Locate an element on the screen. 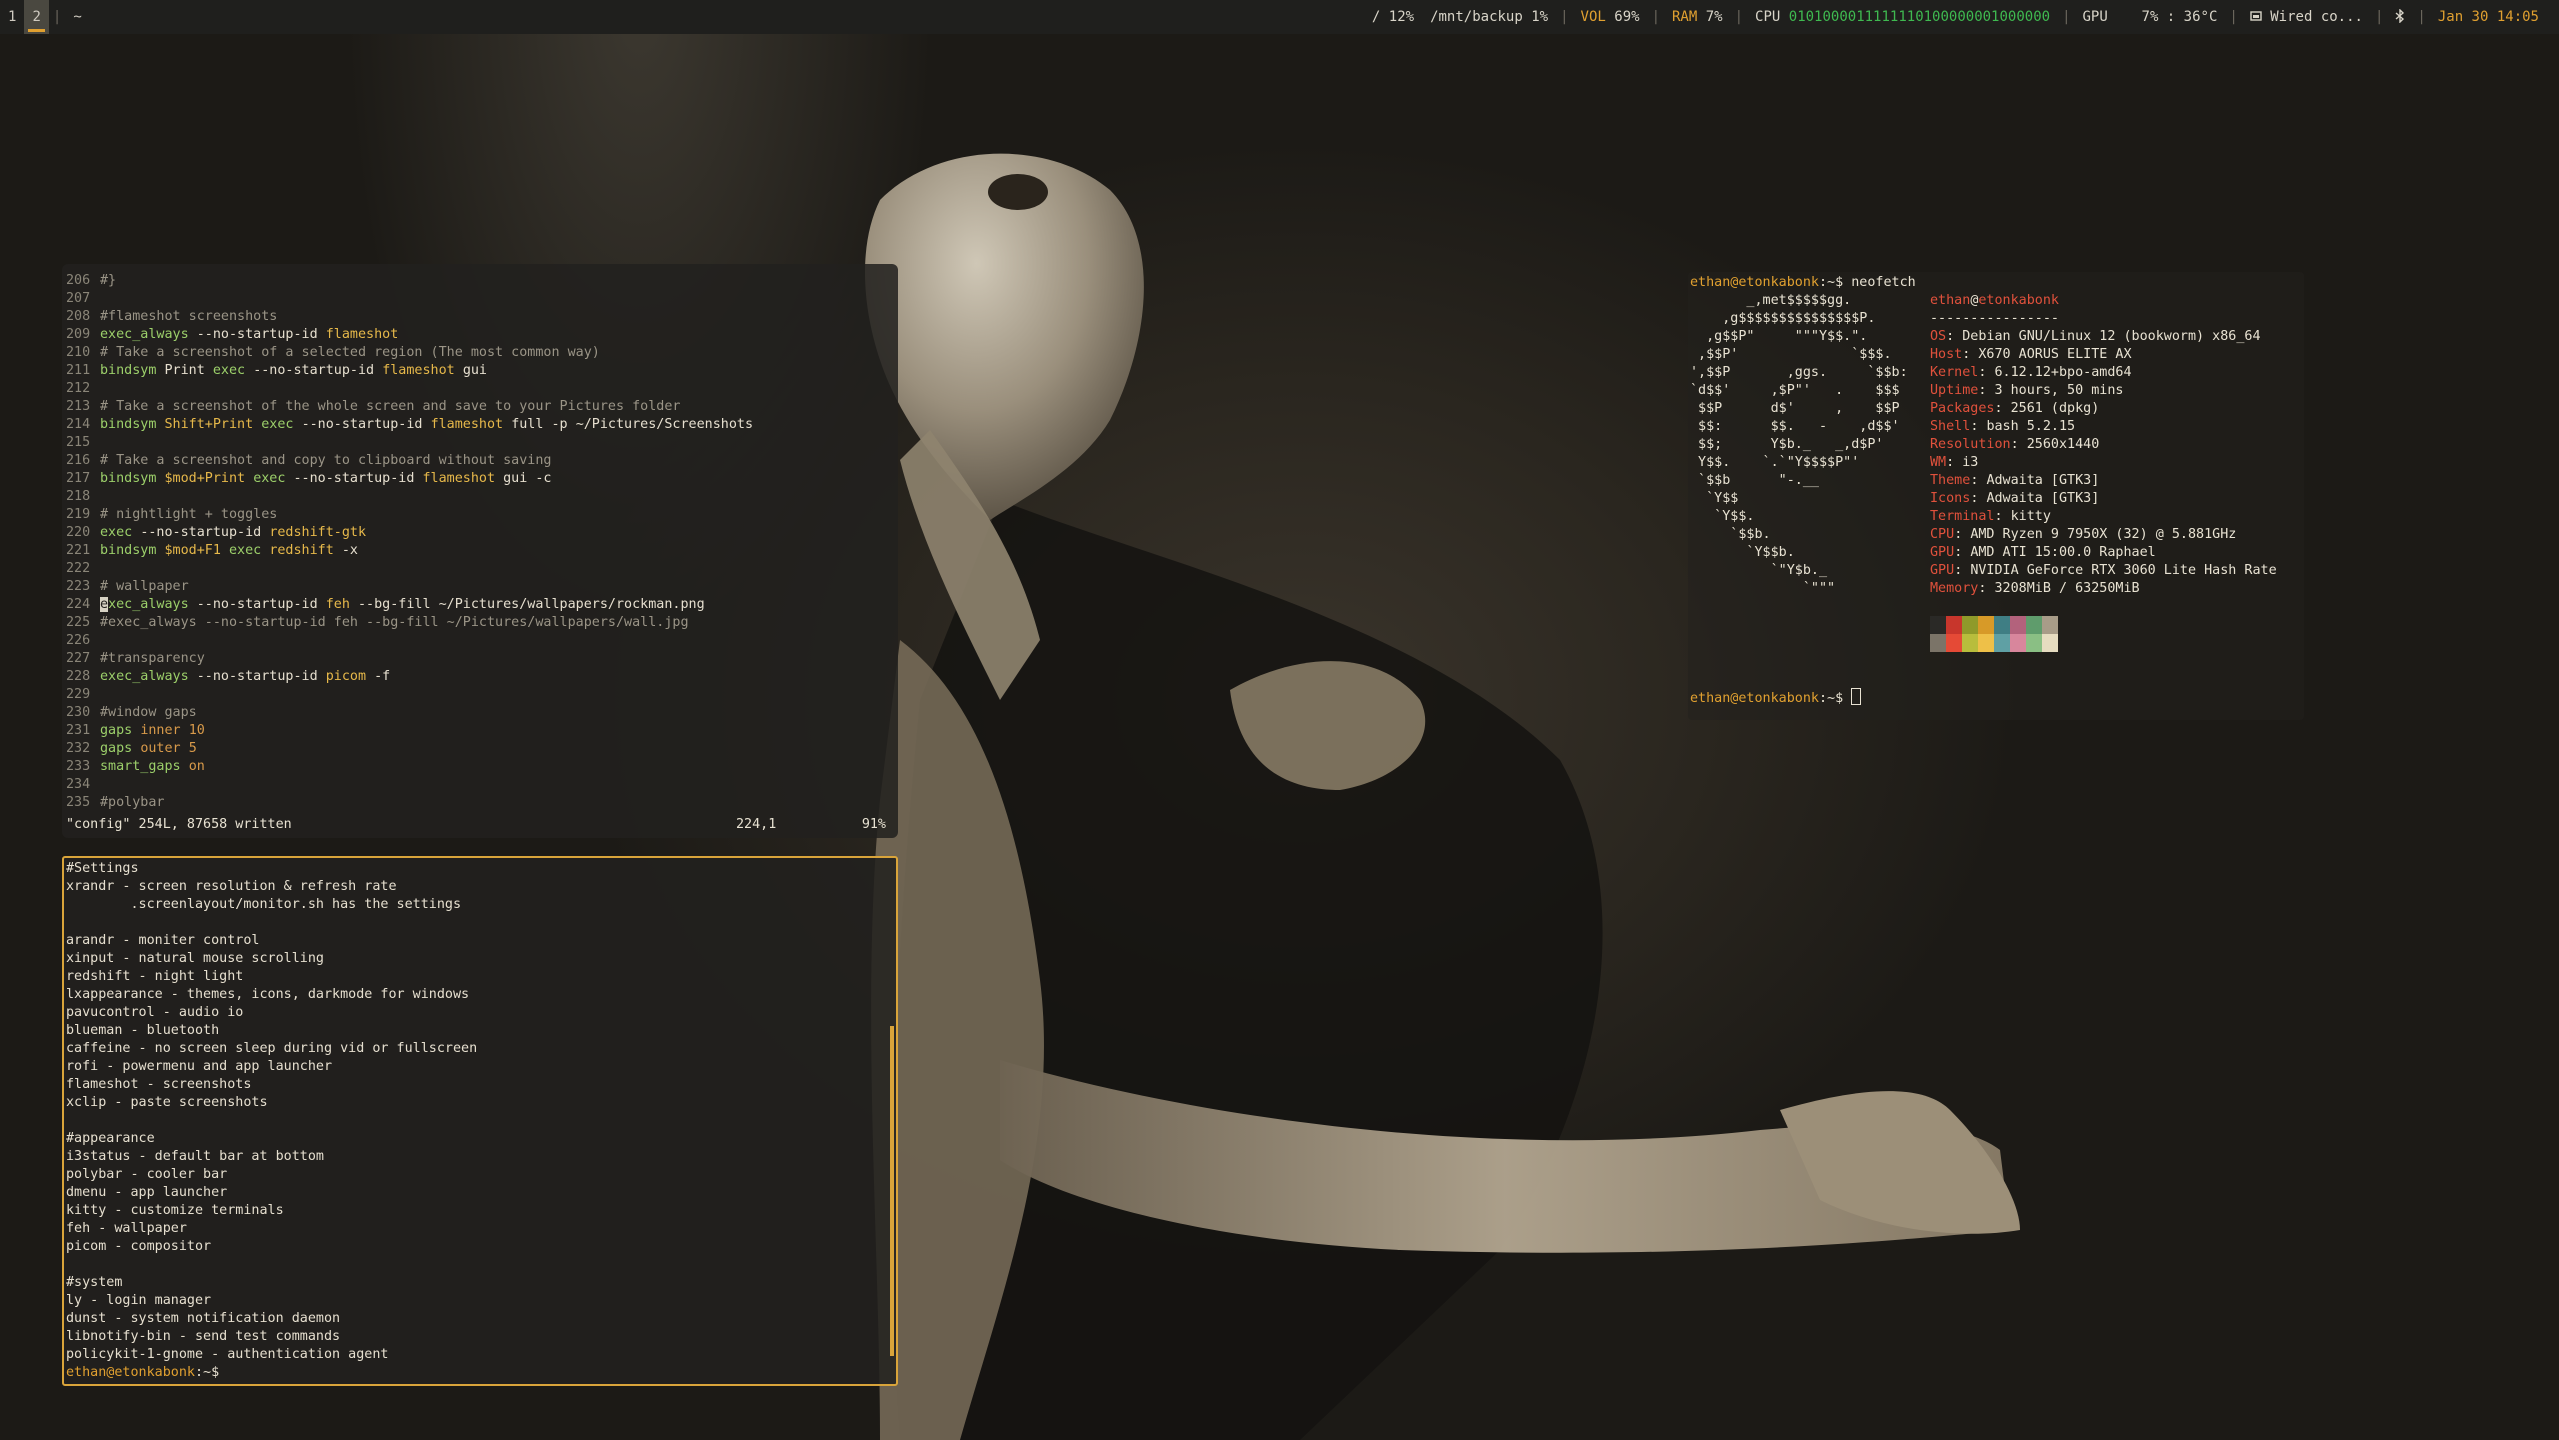 The width and height of the screenshot is (2559, 1440). info-value: kitty is located at coordinates (2030, 516).